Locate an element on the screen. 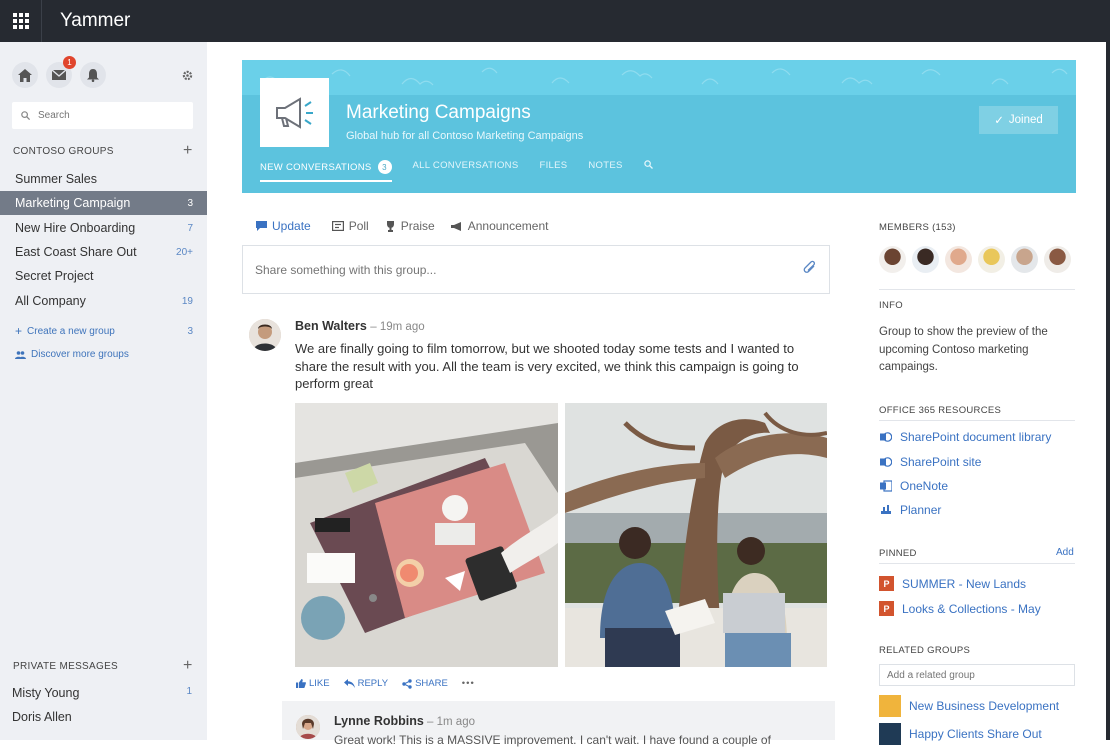 This screenshot has height=747, width=1110. related-group-box is located at coordinates (977, 675).